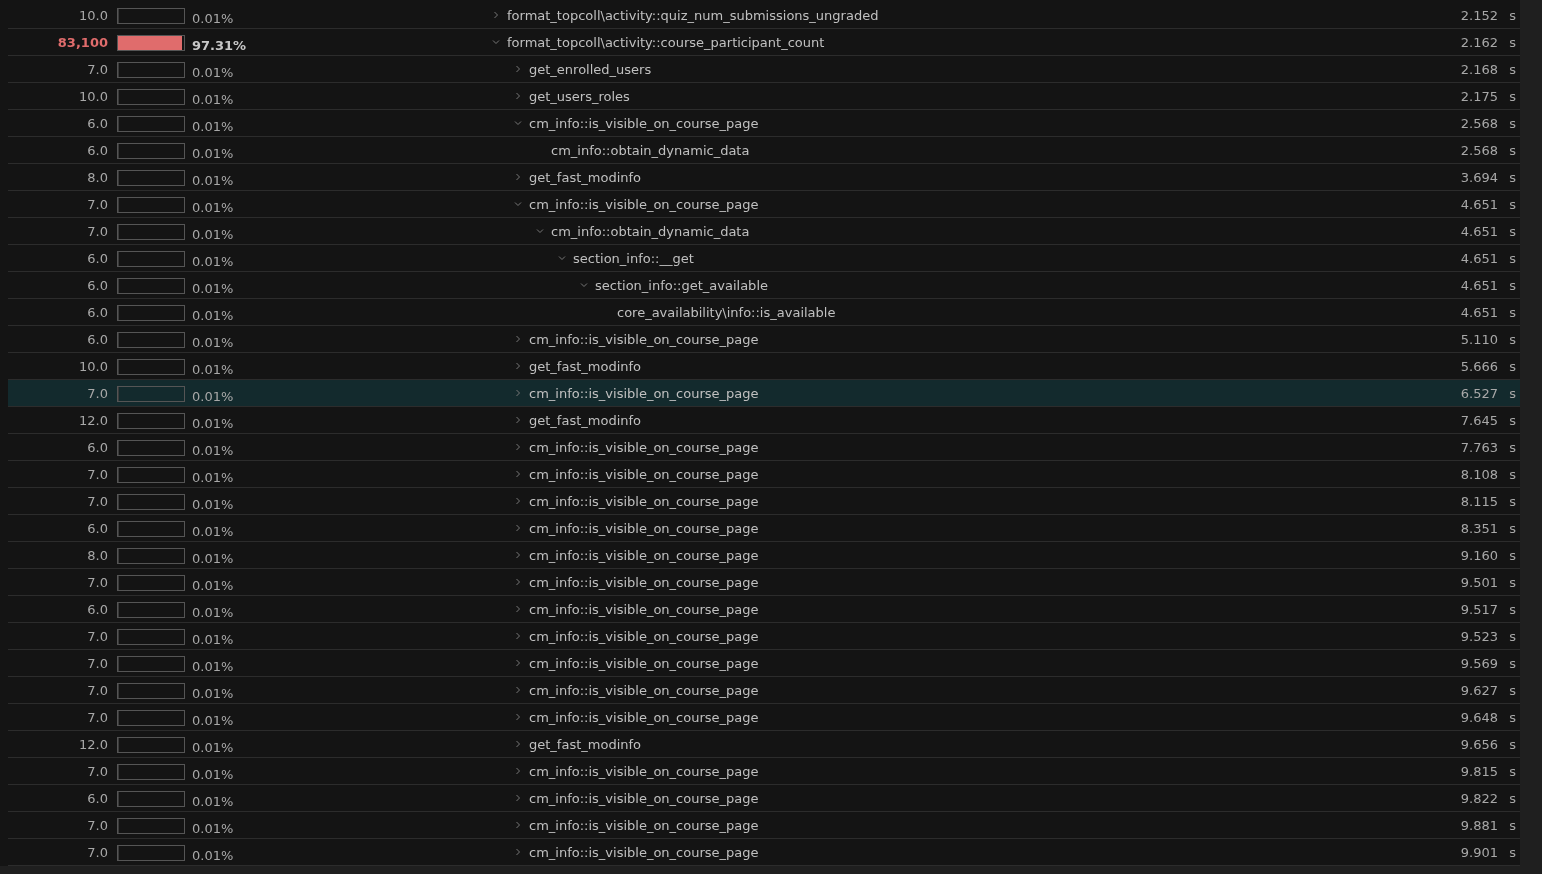  I want to click on tree-row: 7.0 0.01% cm_info::is_visible_on_course_page 9.569 s, so click(764, 663).